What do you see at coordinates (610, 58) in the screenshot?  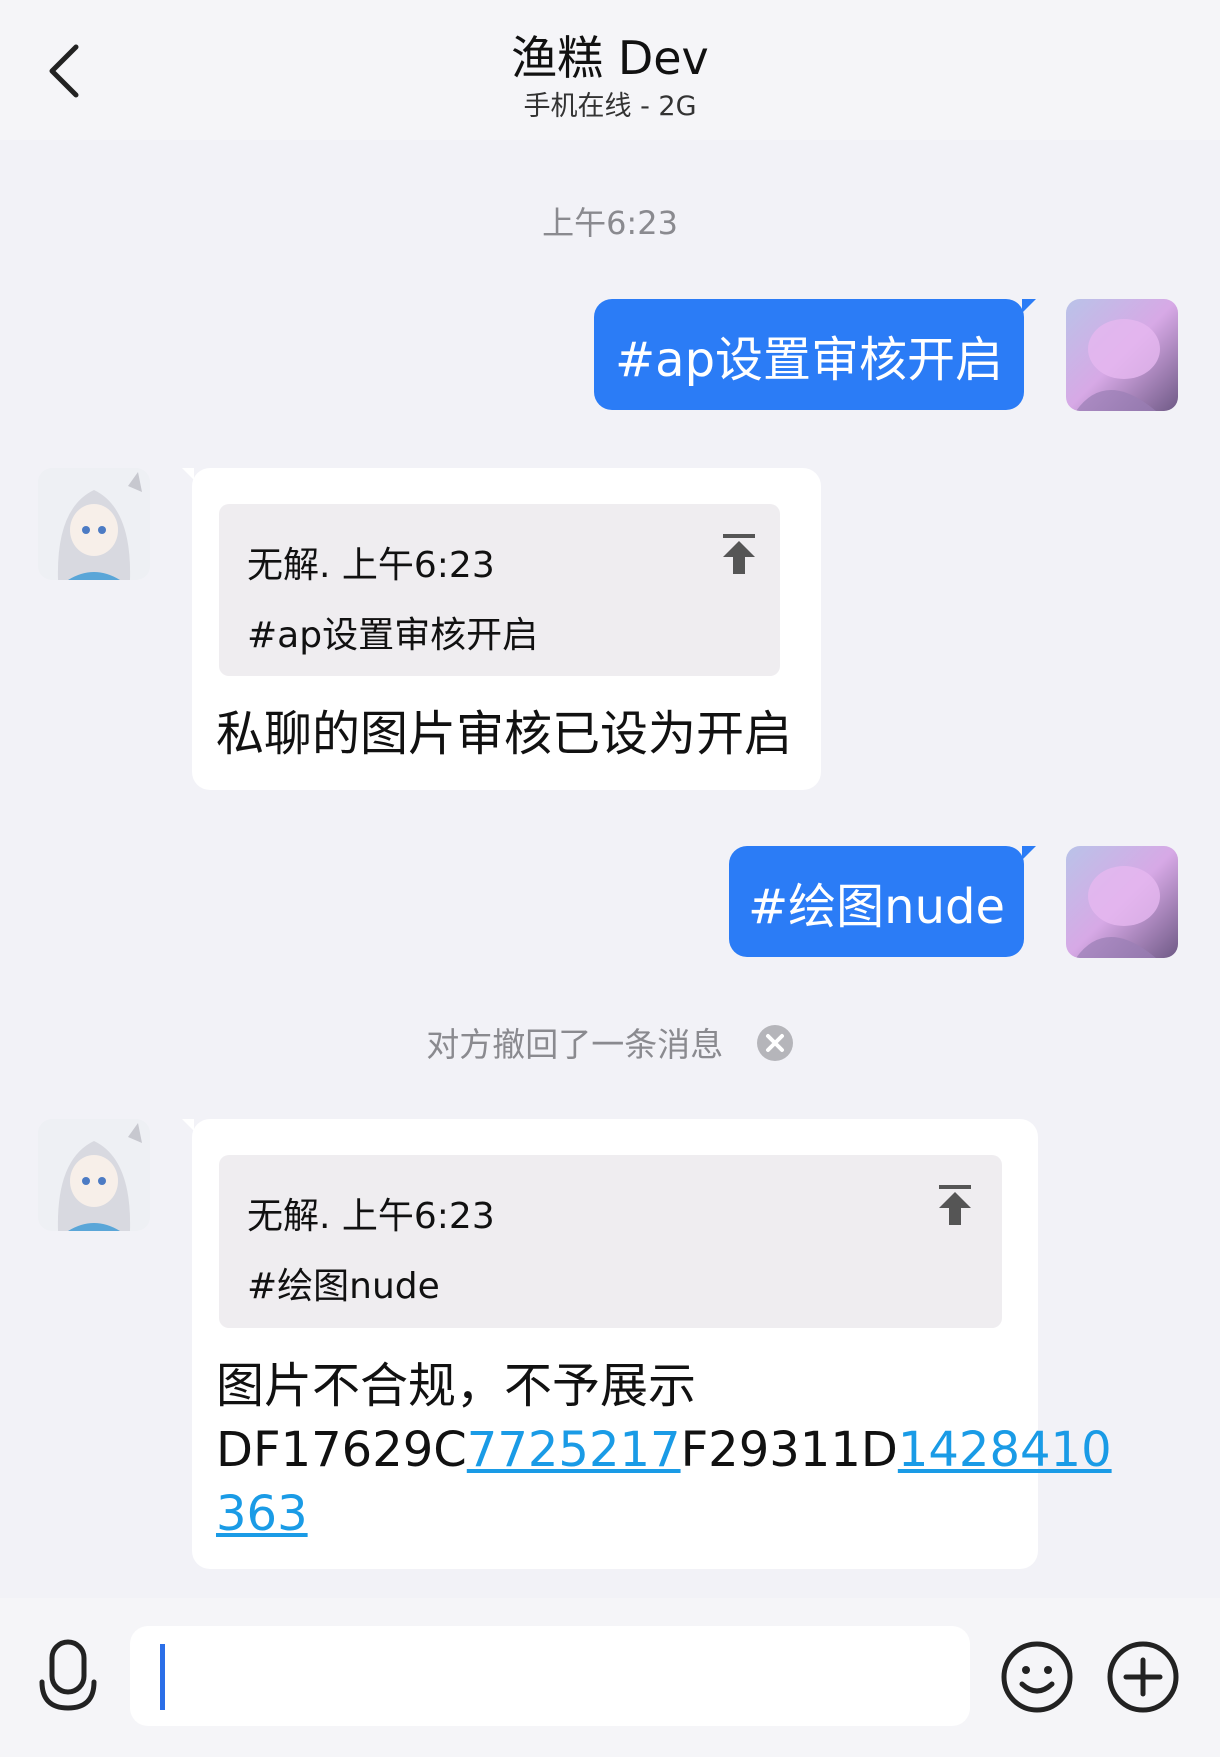 I see `chat-title: 渔糕 Dev` at bounding box center [610, 58].